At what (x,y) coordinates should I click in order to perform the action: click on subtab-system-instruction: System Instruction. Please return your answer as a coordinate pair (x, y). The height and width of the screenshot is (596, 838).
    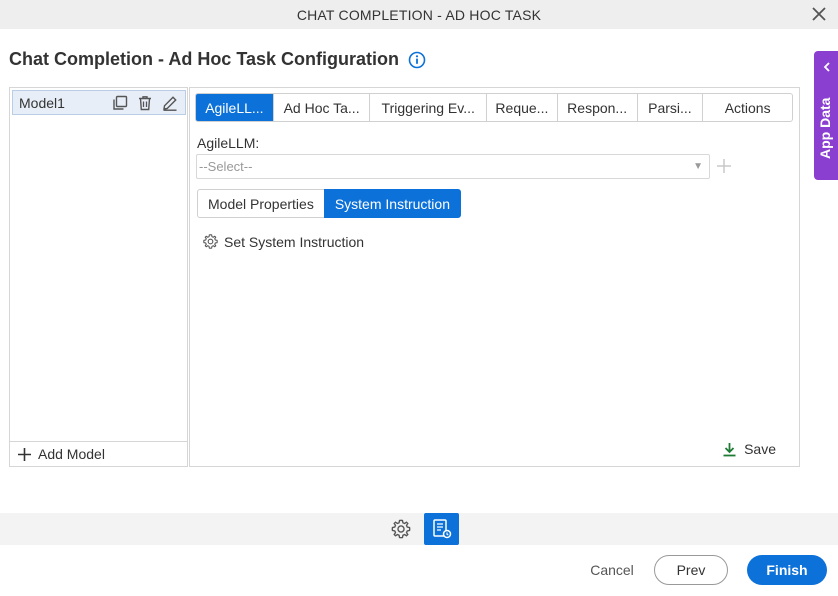
    Looking at the image, I should click on (392, 203).